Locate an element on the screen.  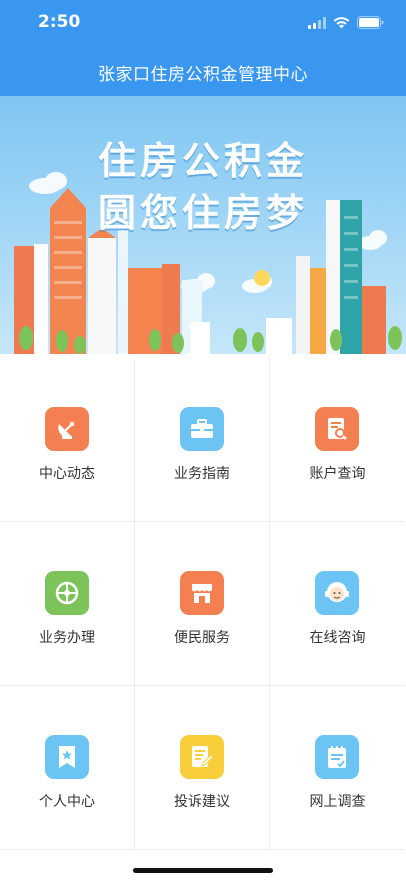
menu-item-center-news: 中心动态 is located at coordinates (67, 440).